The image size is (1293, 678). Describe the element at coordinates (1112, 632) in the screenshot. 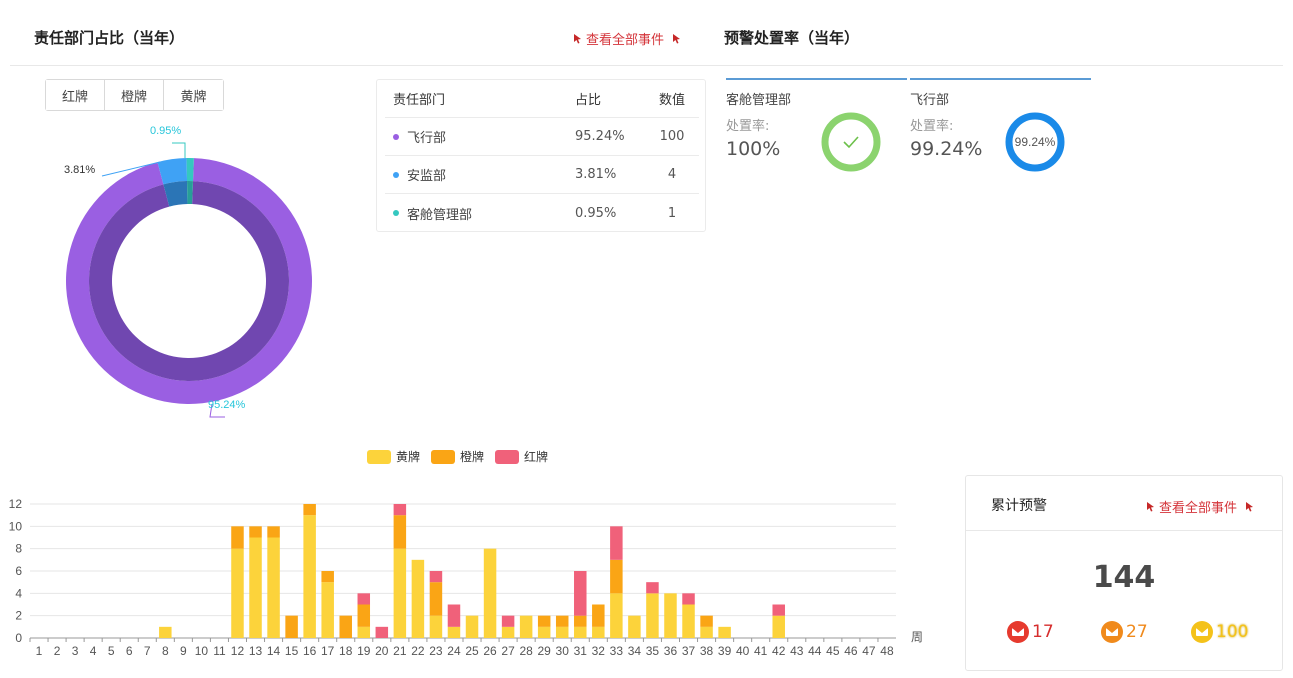

I see `orange-card-icon` at that location.